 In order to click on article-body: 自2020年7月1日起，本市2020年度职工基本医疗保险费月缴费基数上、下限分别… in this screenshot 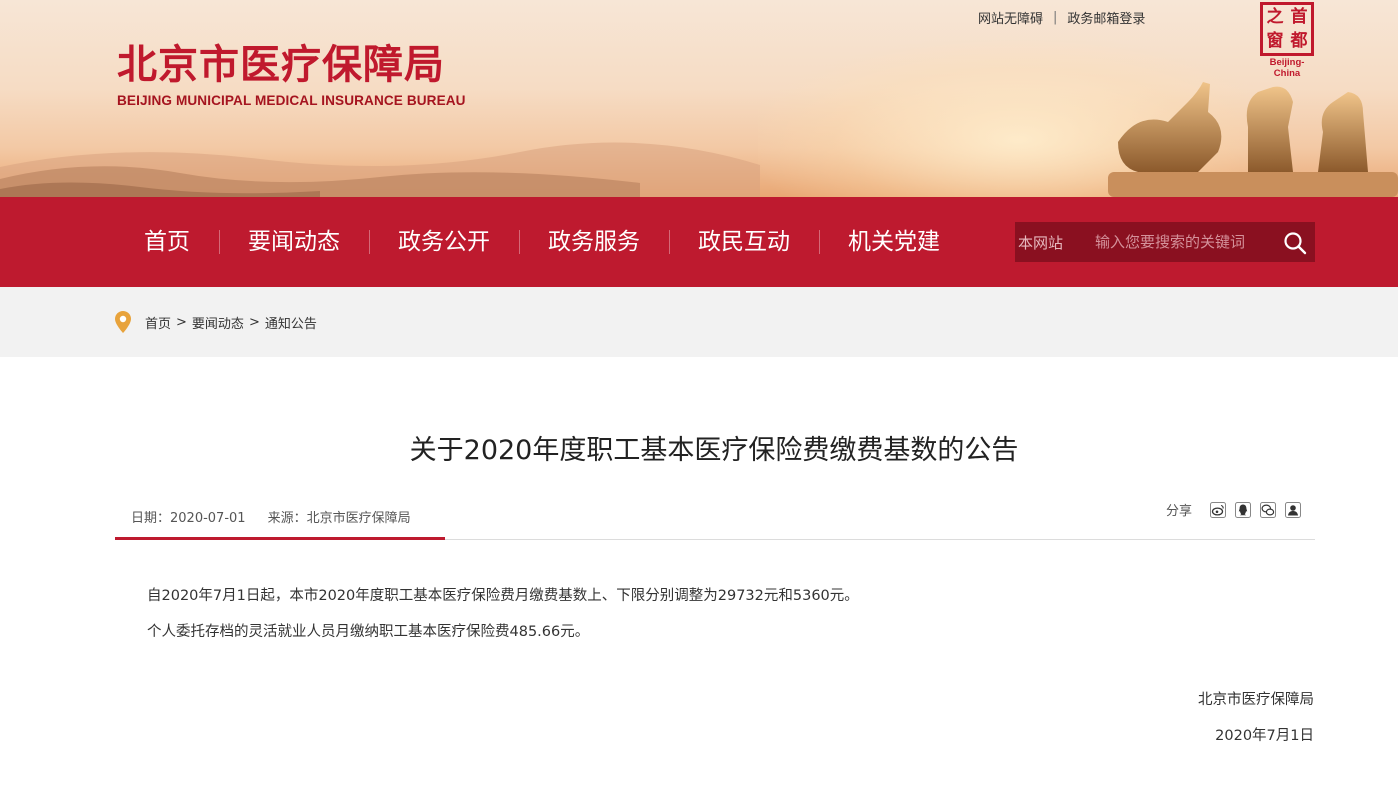, I will do `click(503, 614)`.